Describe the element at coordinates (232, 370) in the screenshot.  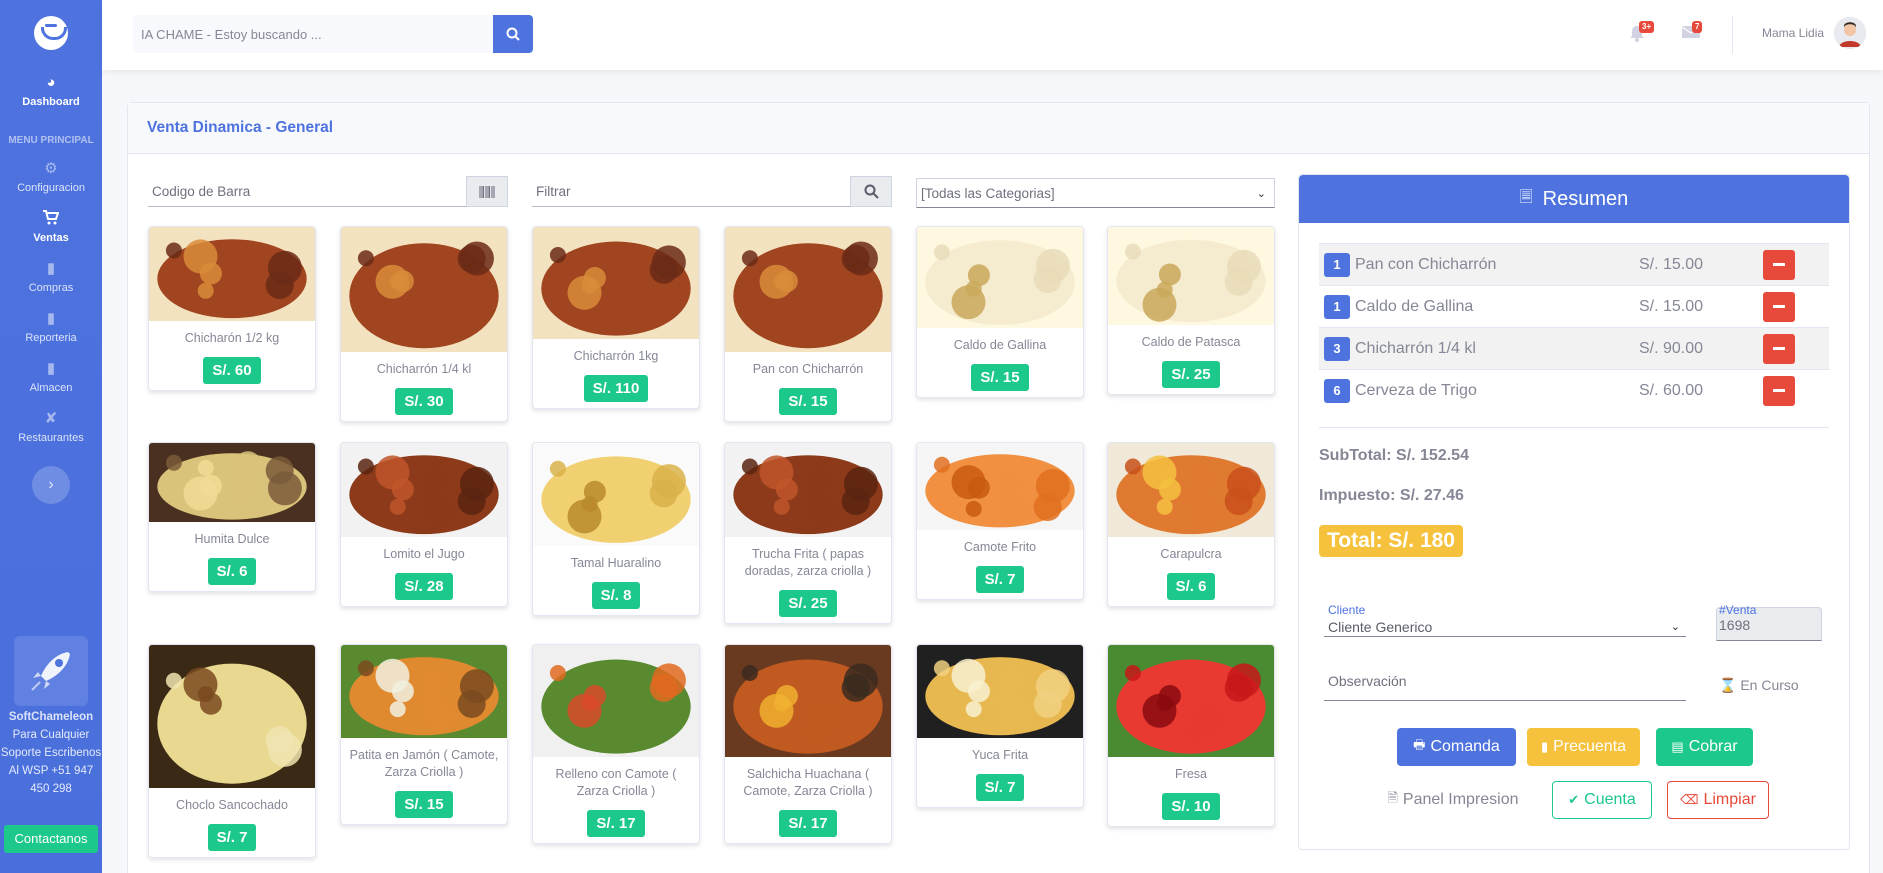
I see `product-price-badge: S/. 60` at that location.